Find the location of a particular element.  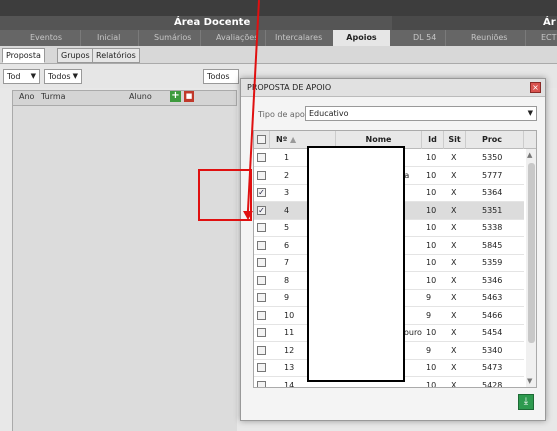

tab-proposta: Proposta is located at coordinates (23, 55).